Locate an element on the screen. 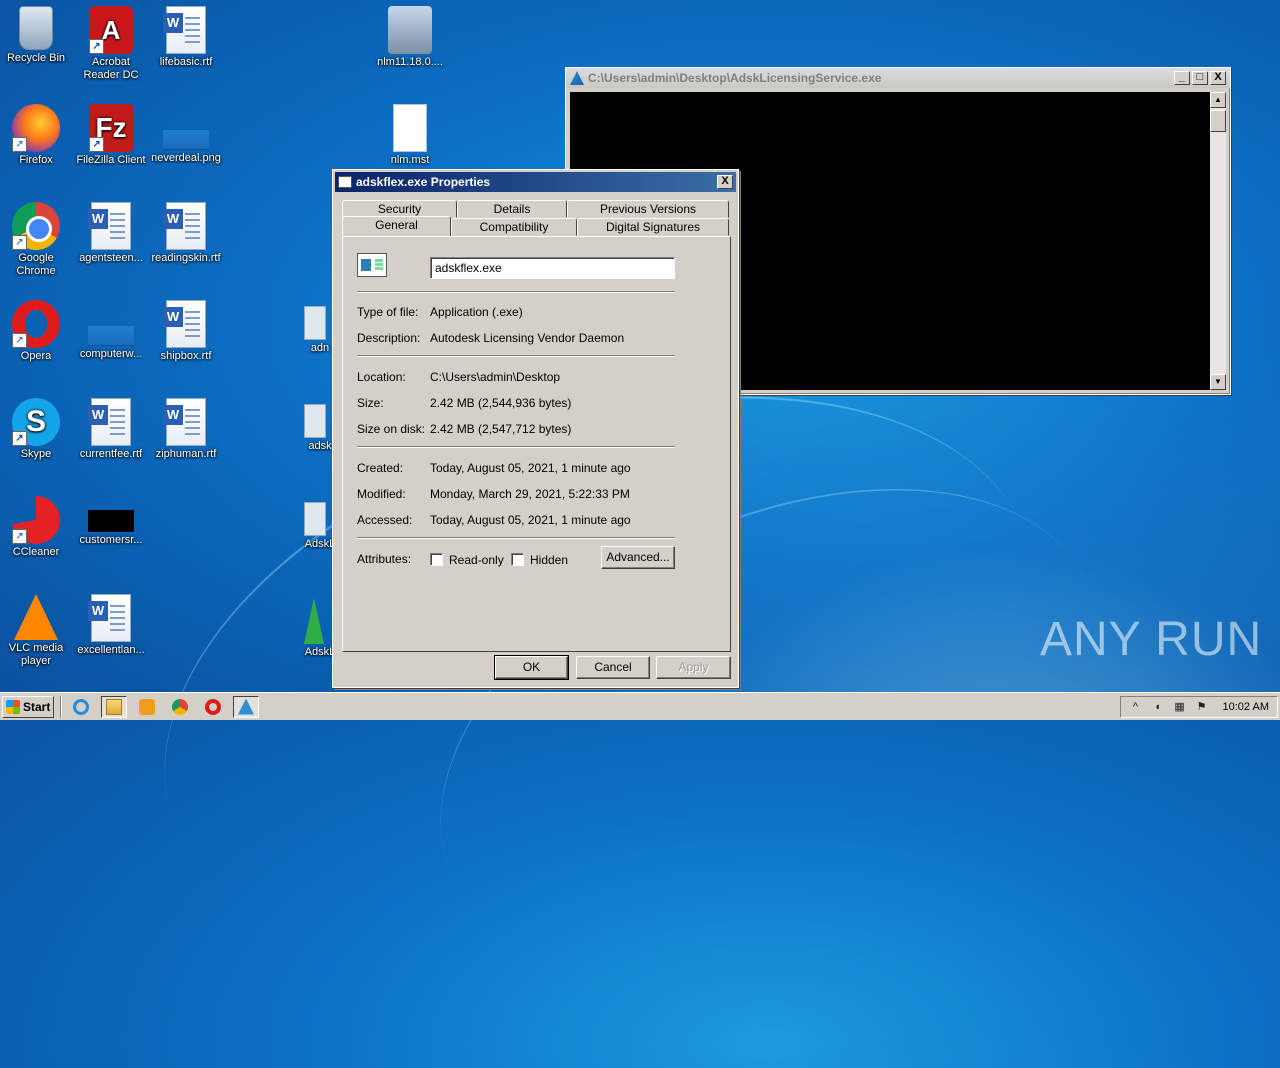 The width and height of the screenshot is (1280, 1068). taskbar-internet-explorer is located at coordinates (81, 707).